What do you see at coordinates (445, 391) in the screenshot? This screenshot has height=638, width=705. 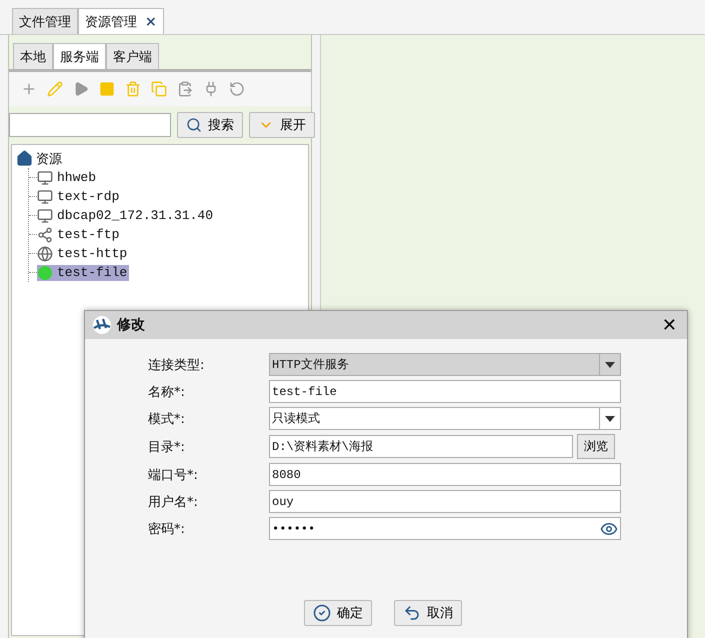 I see `input-field: test-file` at bounding box center [445, 391].